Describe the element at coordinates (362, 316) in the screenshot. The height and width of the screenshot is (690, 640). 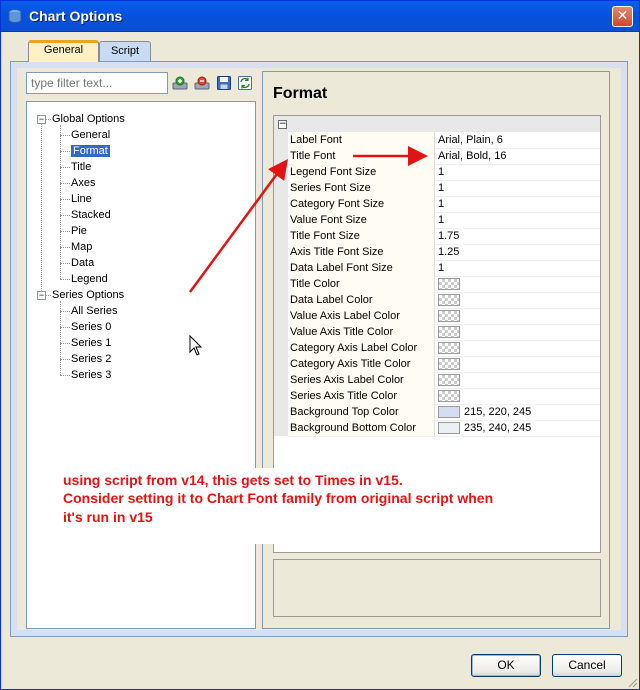
I see `property-label: Value Axis Label Color` at that location.